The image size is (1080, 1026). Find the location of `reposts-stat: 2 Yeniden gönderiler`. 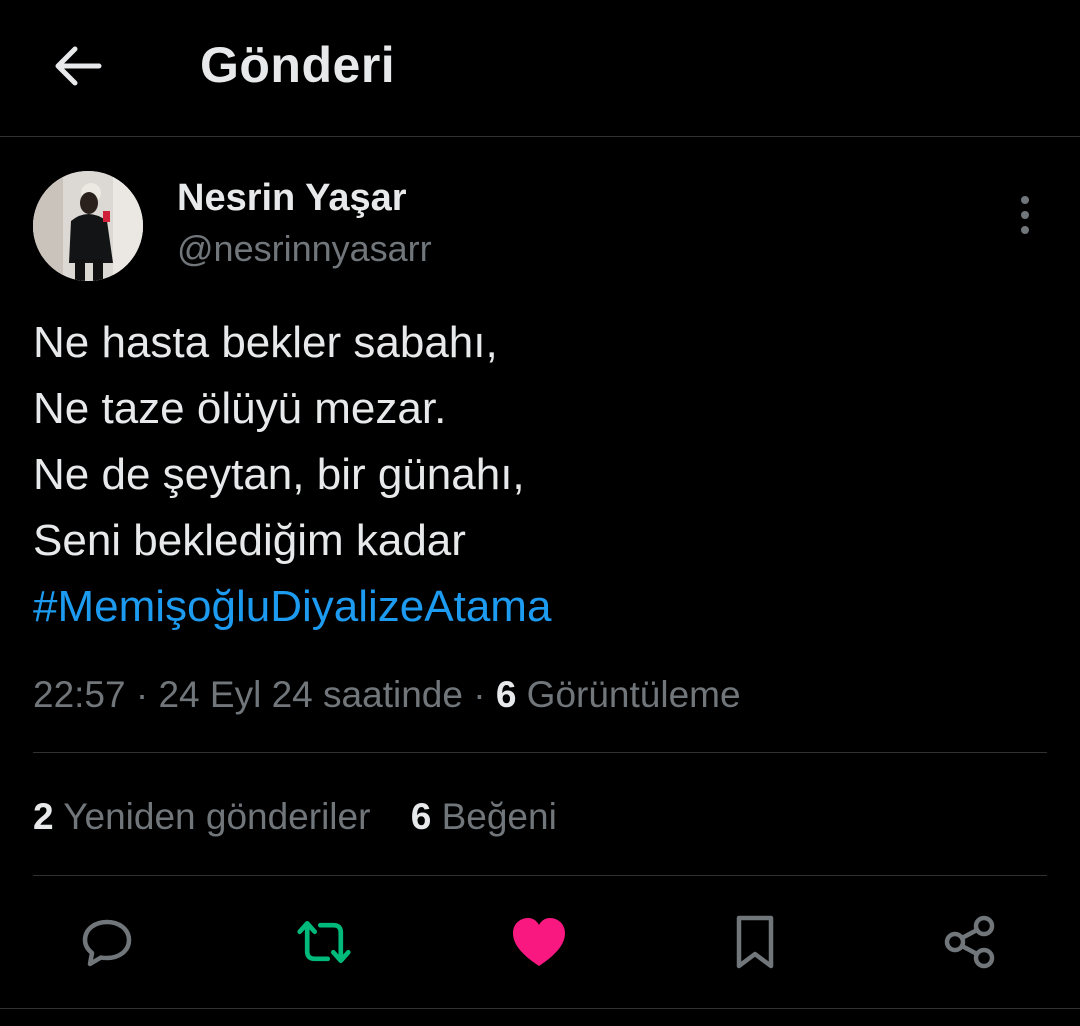

reposts-stat: 2 Yeniden gönderiler is located at coordinates (201, 817).